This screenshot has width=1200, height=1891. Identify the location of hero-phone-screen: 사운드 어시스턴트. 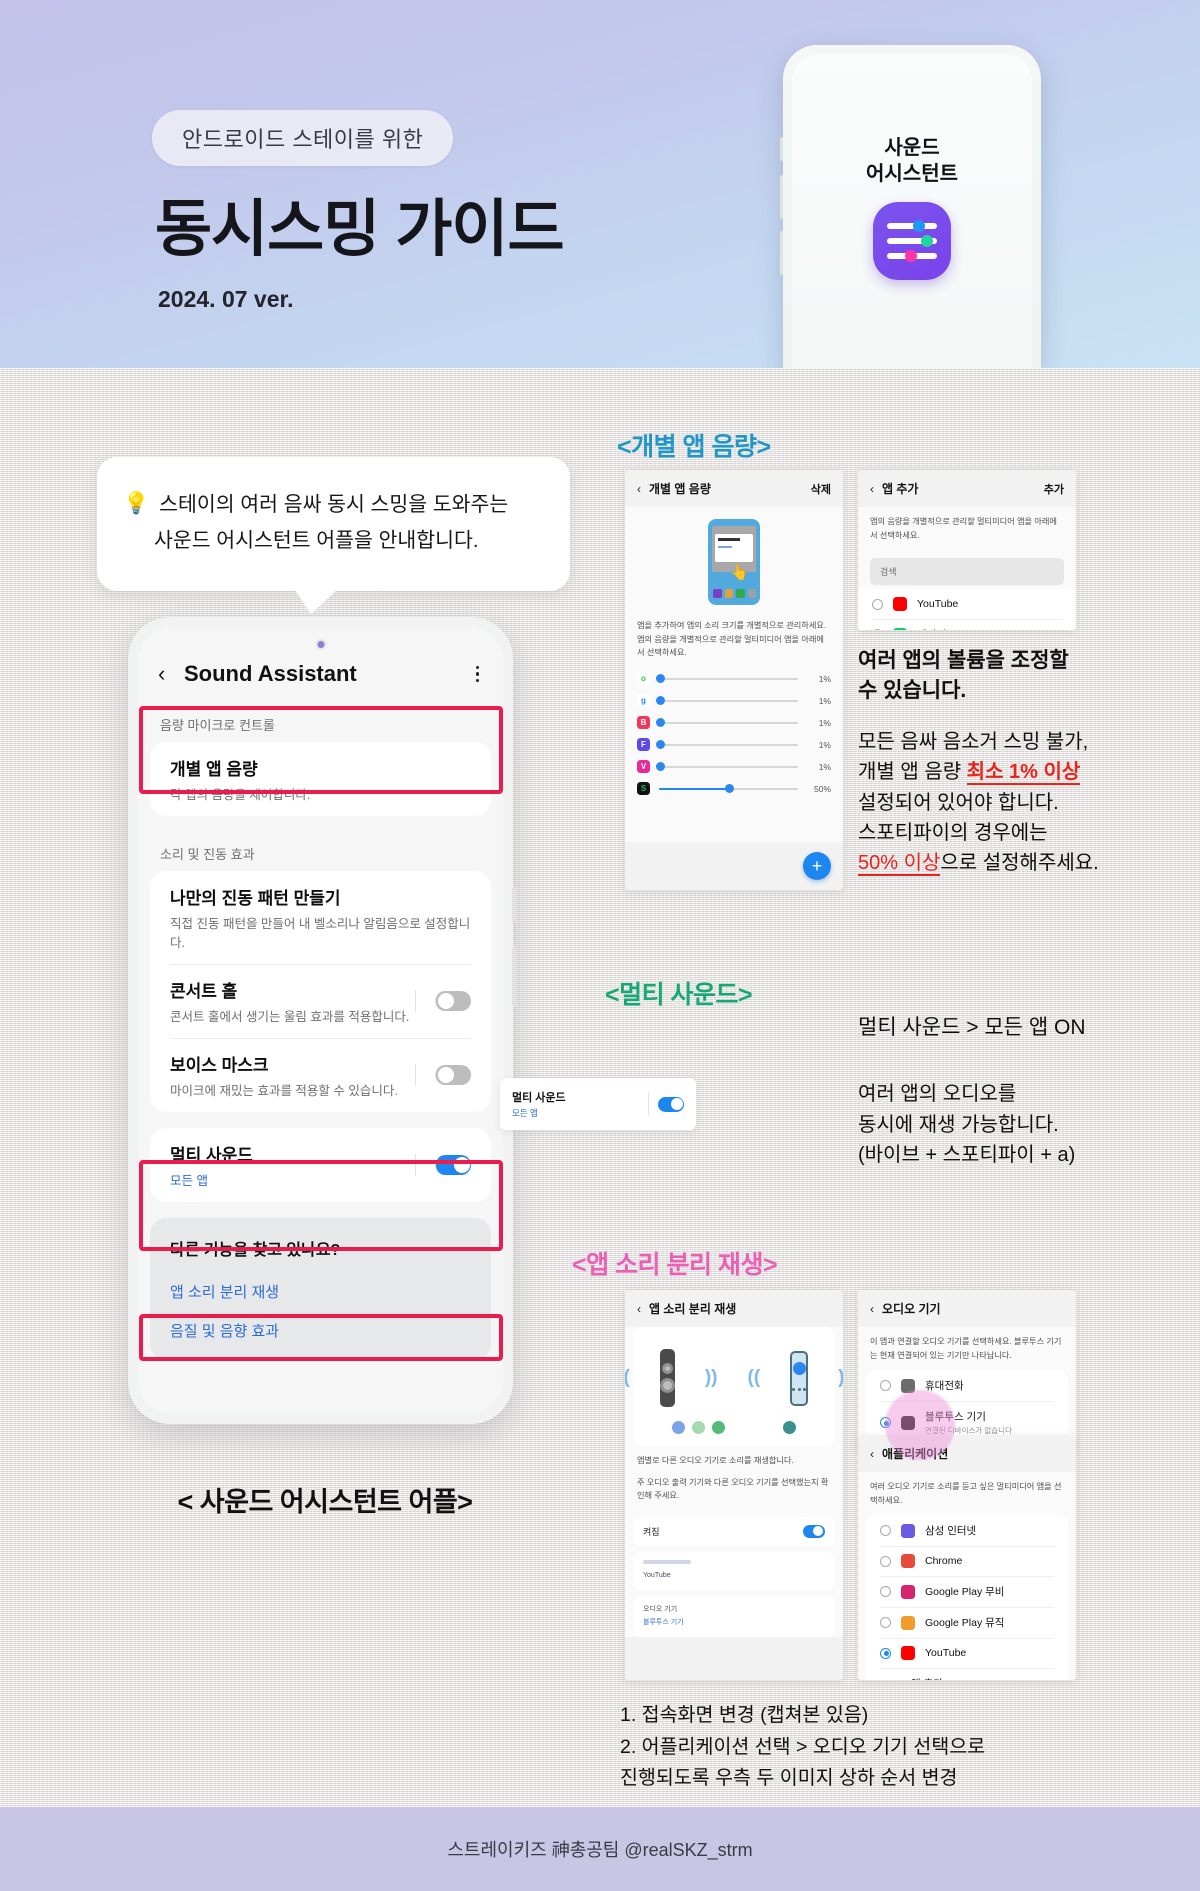
(912, 211).